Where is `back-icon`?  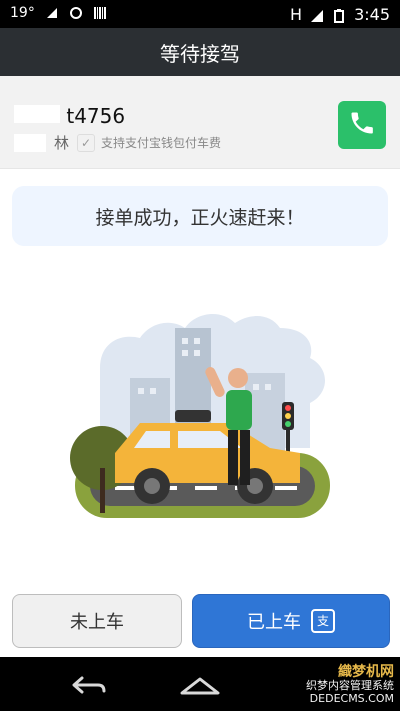 back-icon is located at coordinates (88, 688).